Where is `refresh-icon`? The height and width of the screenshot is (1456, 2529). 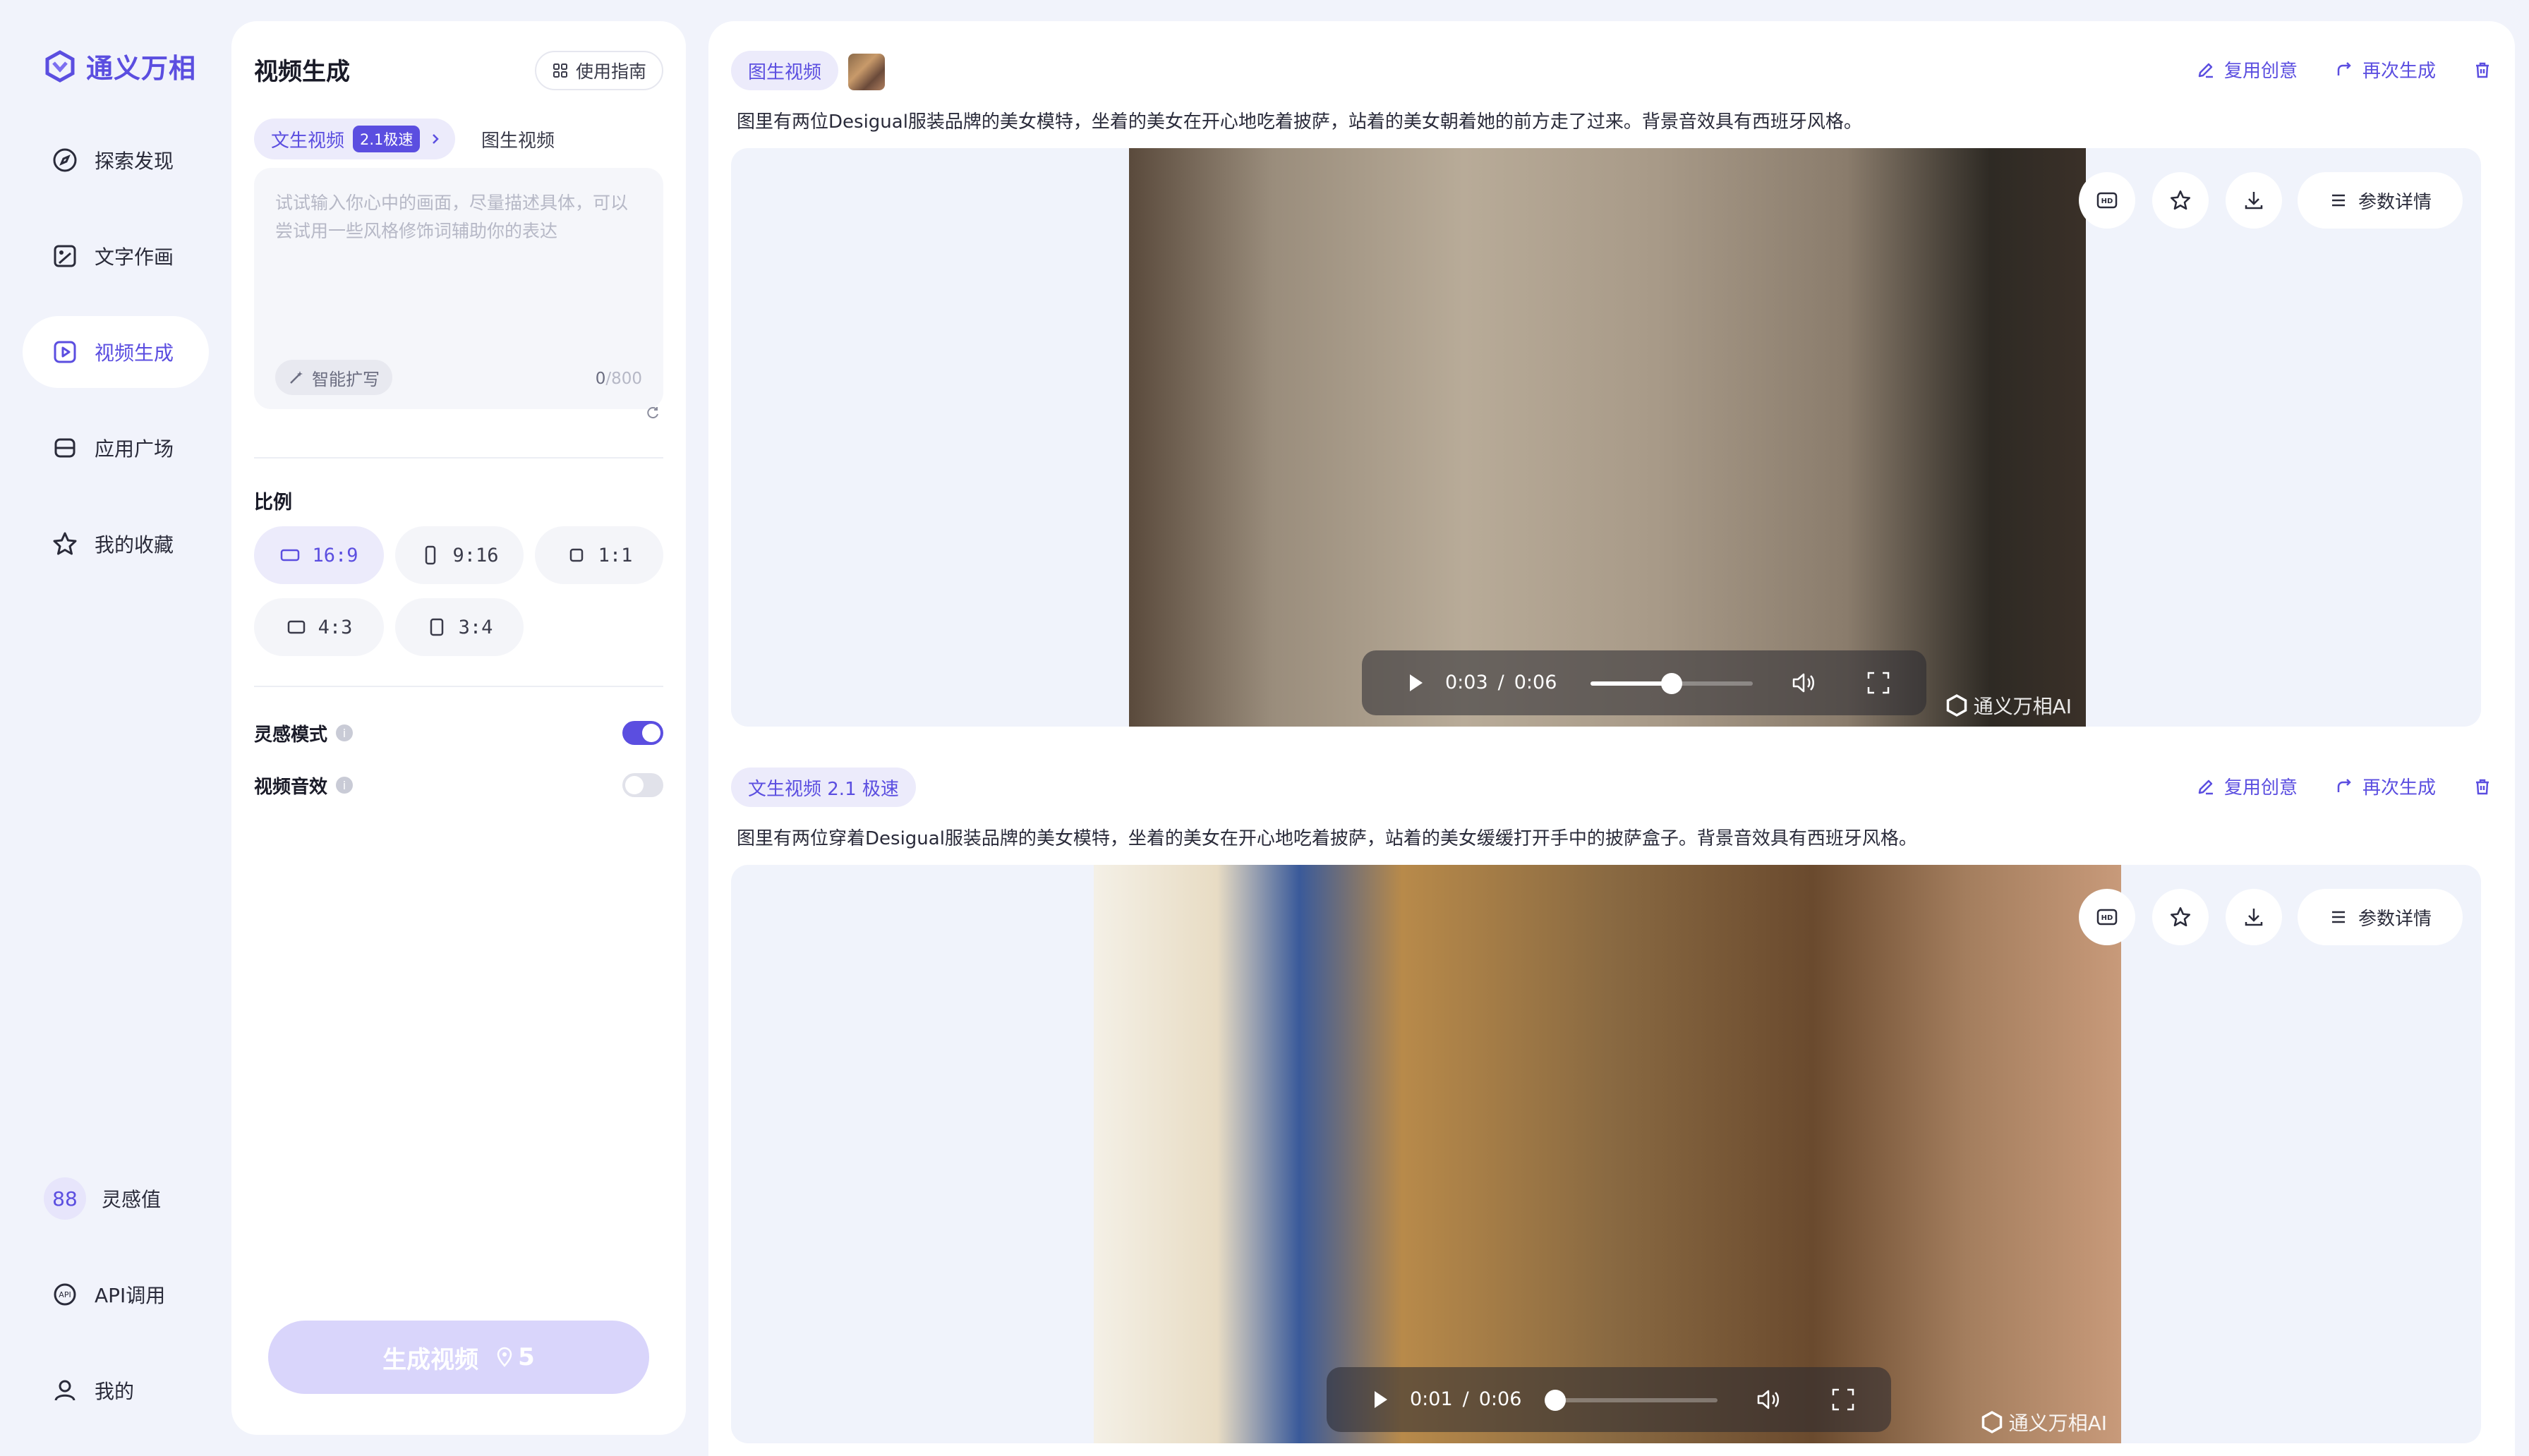
refresh-icon is located at coordinates (652, 413).